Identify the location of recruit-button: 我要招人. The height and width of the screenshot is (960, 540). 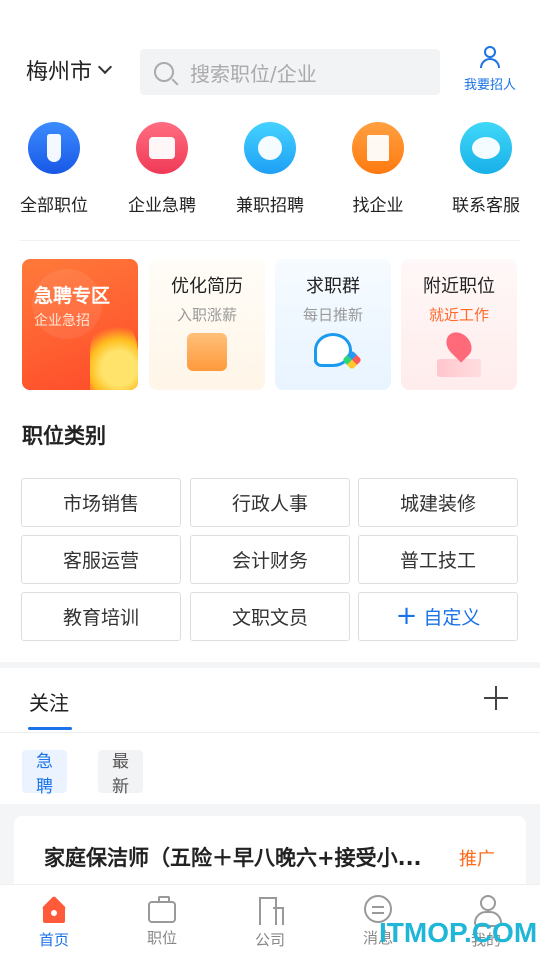
(490, 69).